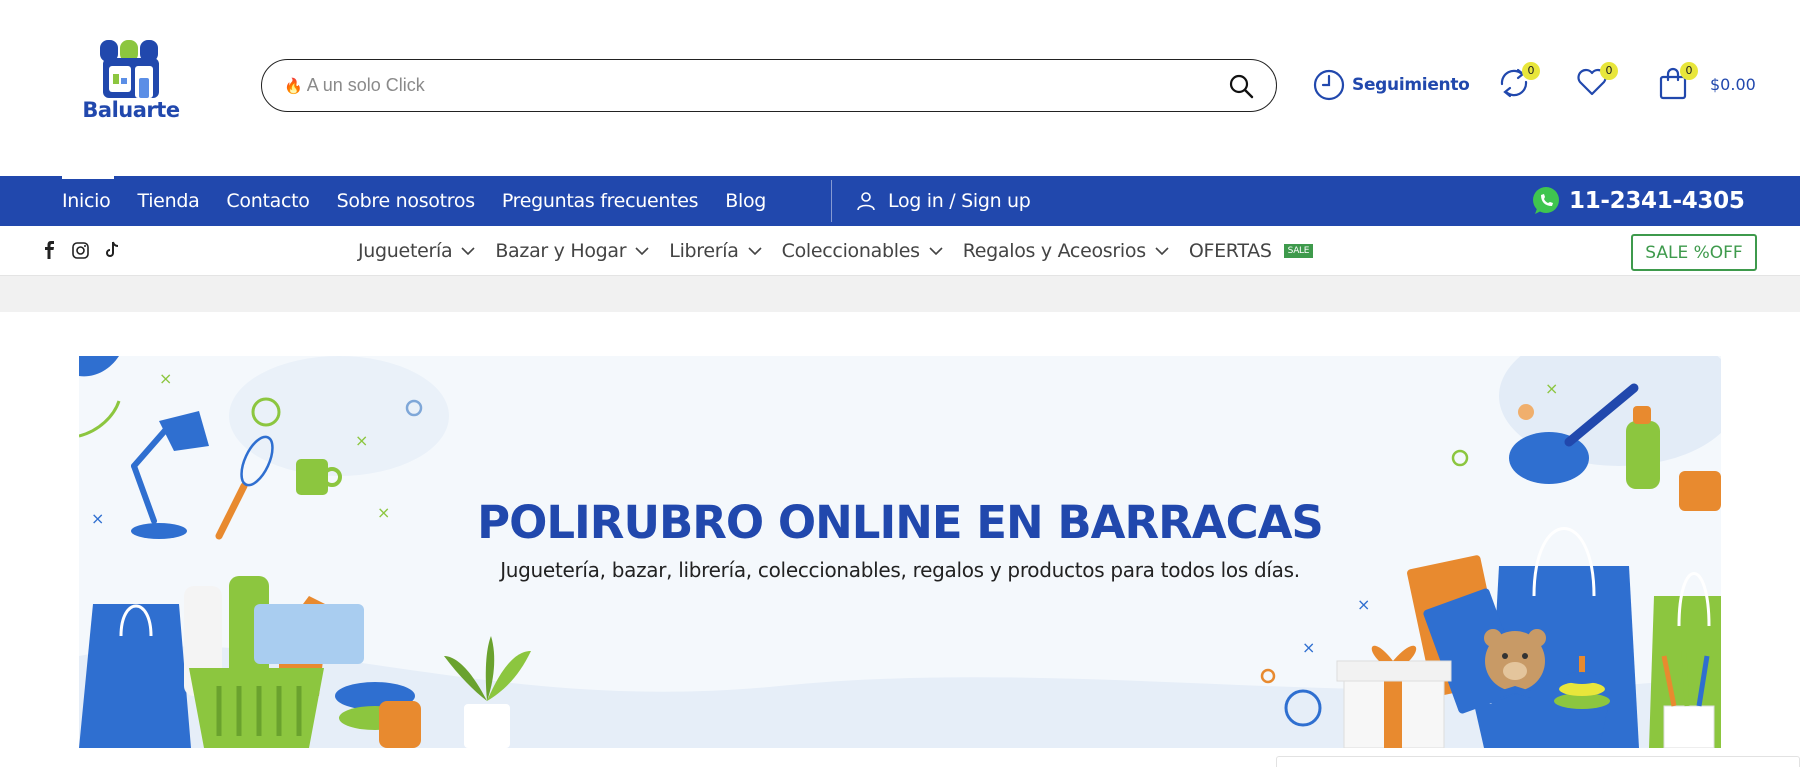  Describe the element at coordinates (850, 251) in the screenshot. I see `category-label: Coleccionables` at that location.